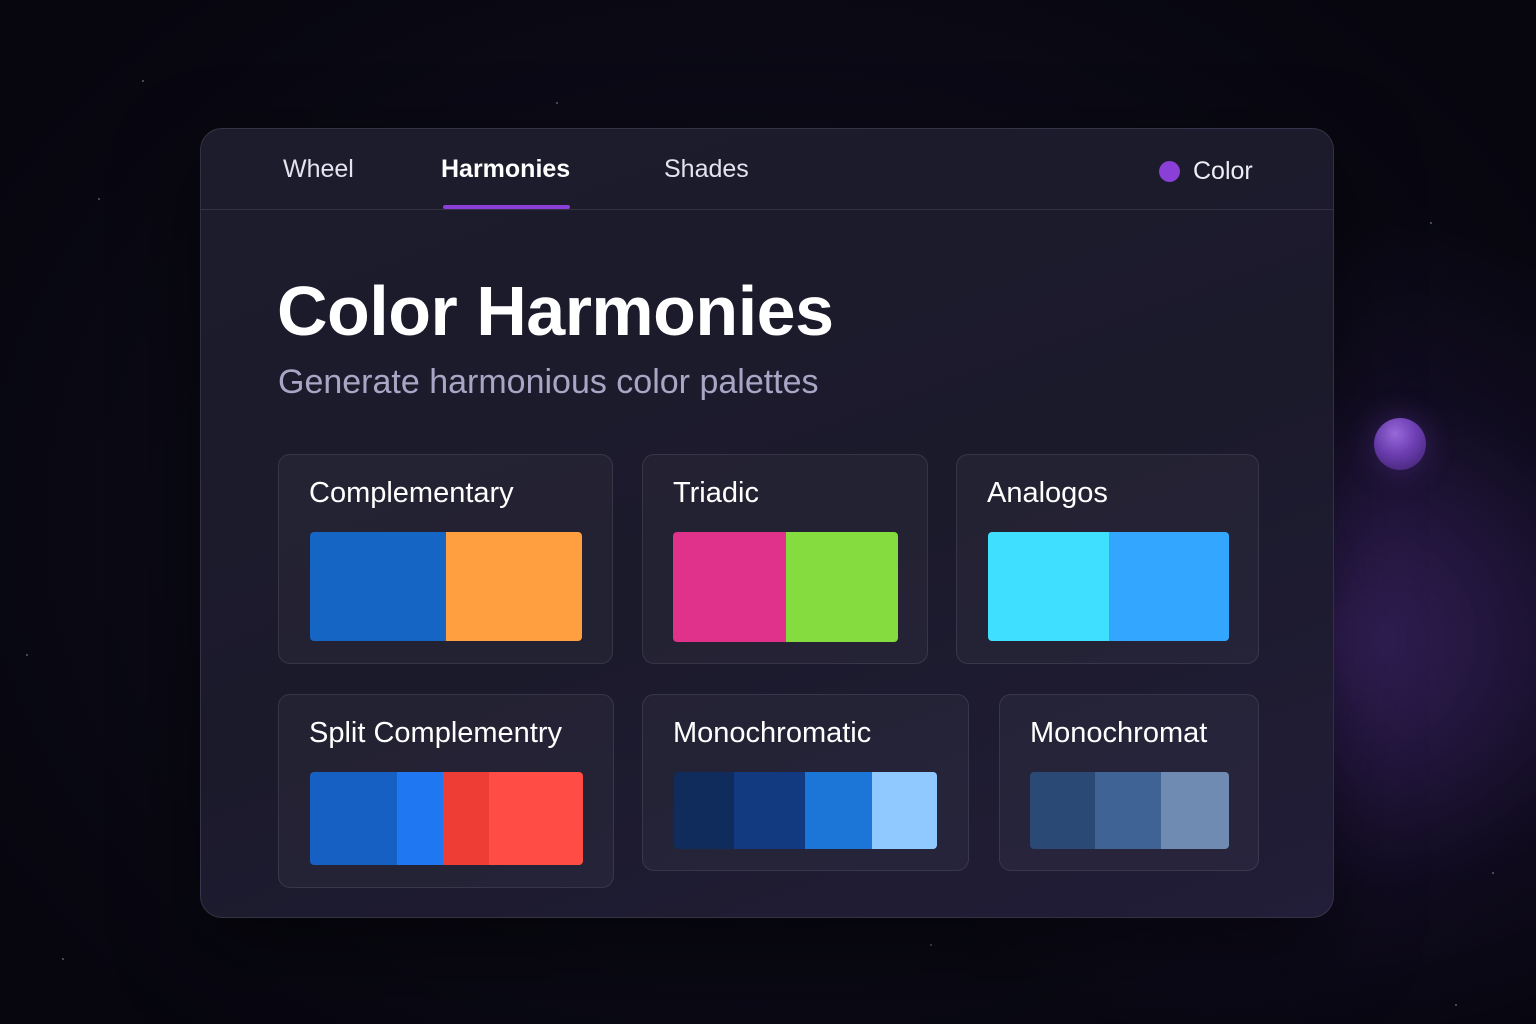  I want to click on harmony-card-monochromatic-2: Monochromat, so click(1129, 782).